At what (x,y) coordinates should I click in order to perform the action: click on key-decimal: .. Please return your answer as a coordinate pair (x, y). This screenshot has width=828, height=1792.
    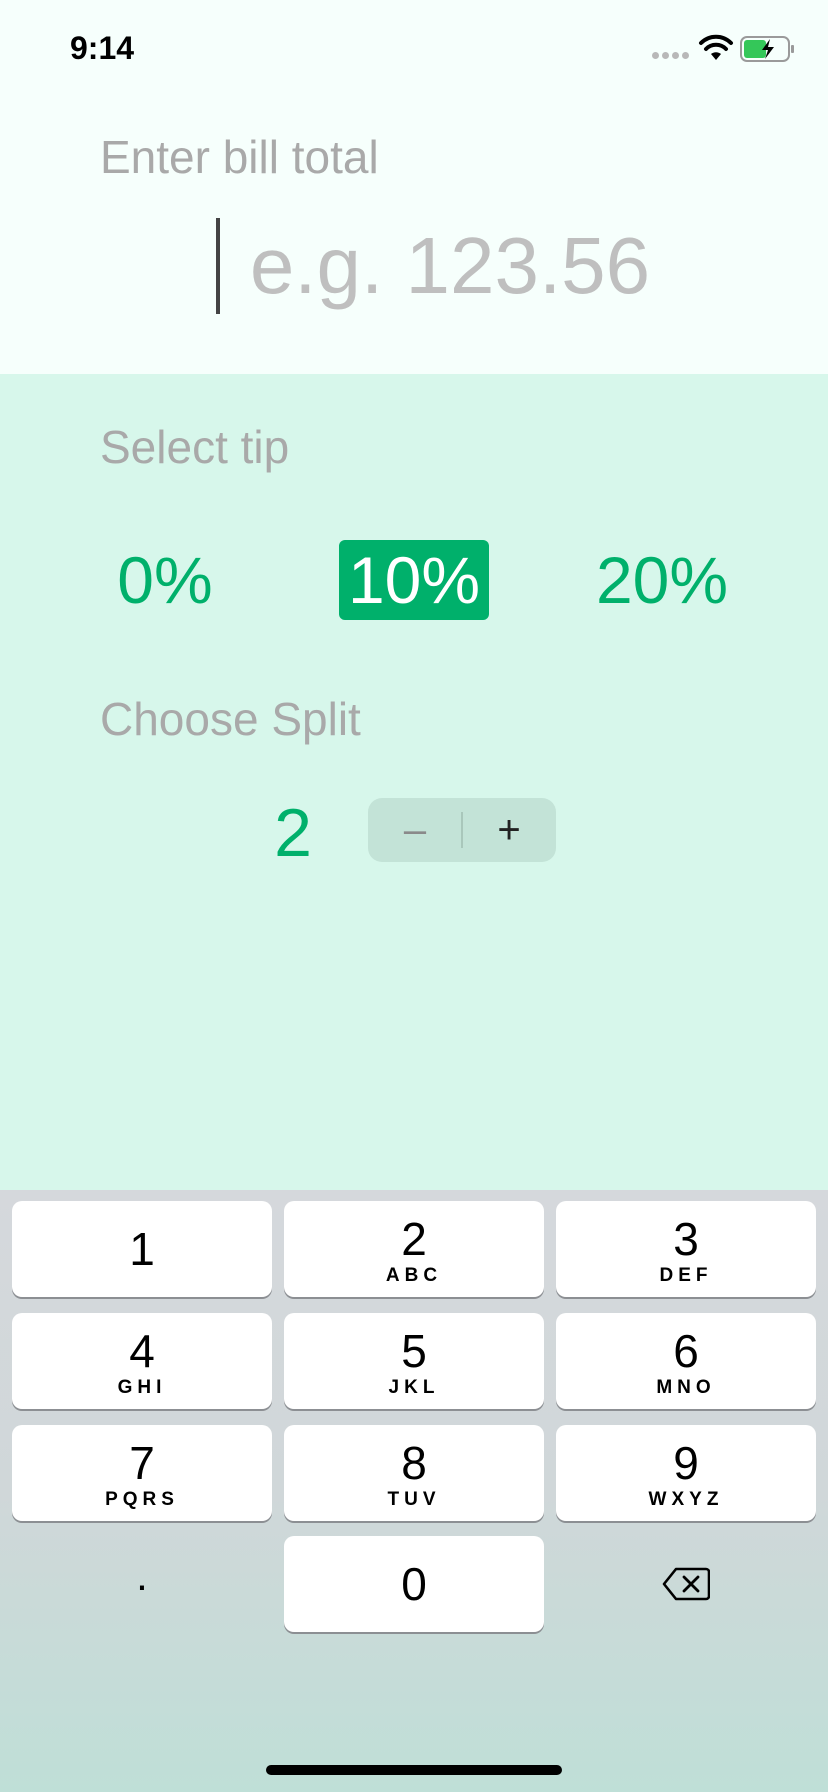
    Looking at the image, I should click on (142, 1584).